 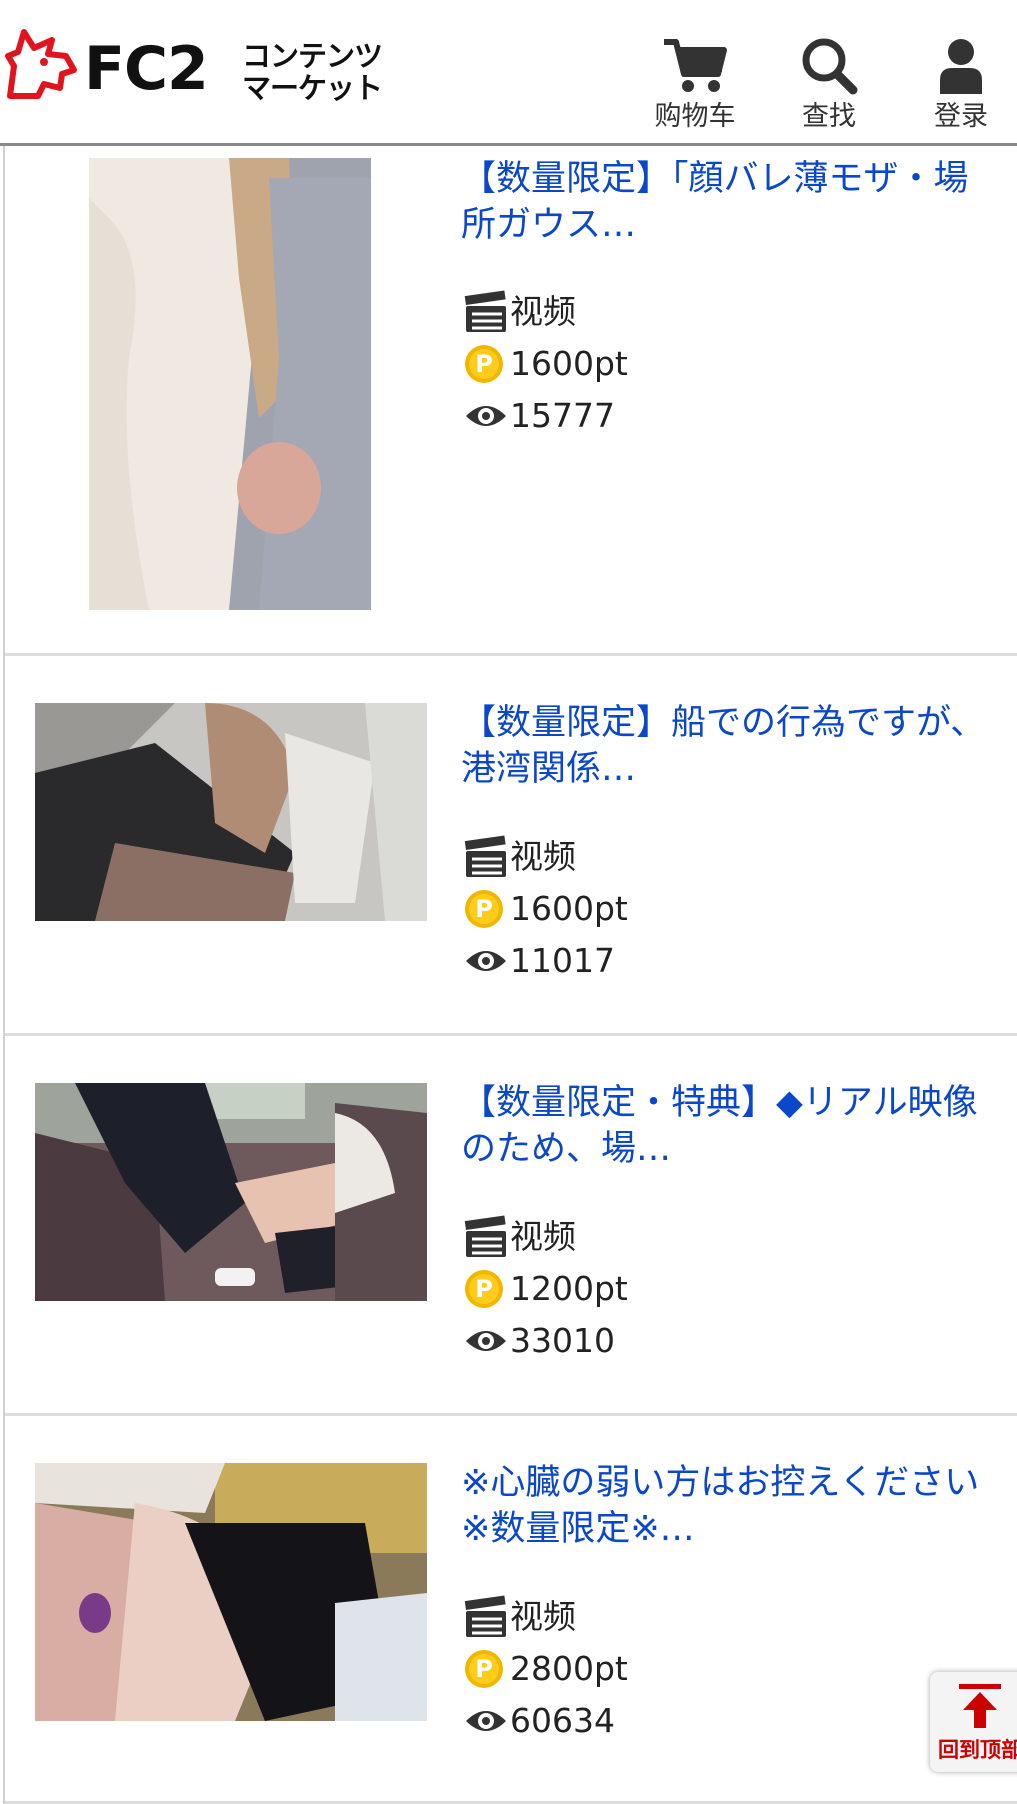 I want to click on search-button: 查找, so click(x=829, y=84).